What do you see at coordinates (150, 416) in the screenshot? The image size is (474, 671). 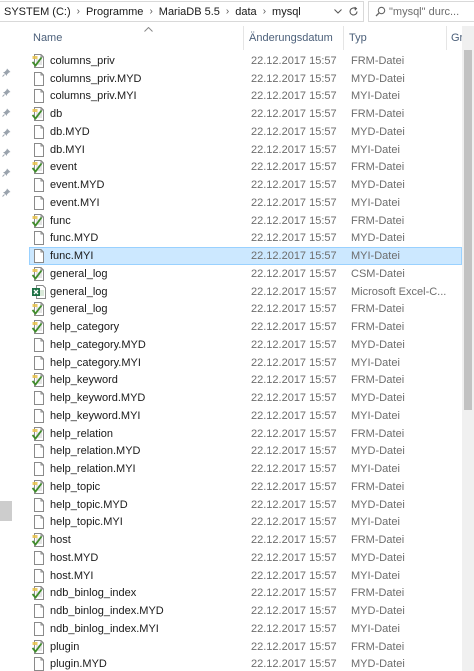 I see `file-name: help_keyword.MYI` at bounding box center [150, 416].